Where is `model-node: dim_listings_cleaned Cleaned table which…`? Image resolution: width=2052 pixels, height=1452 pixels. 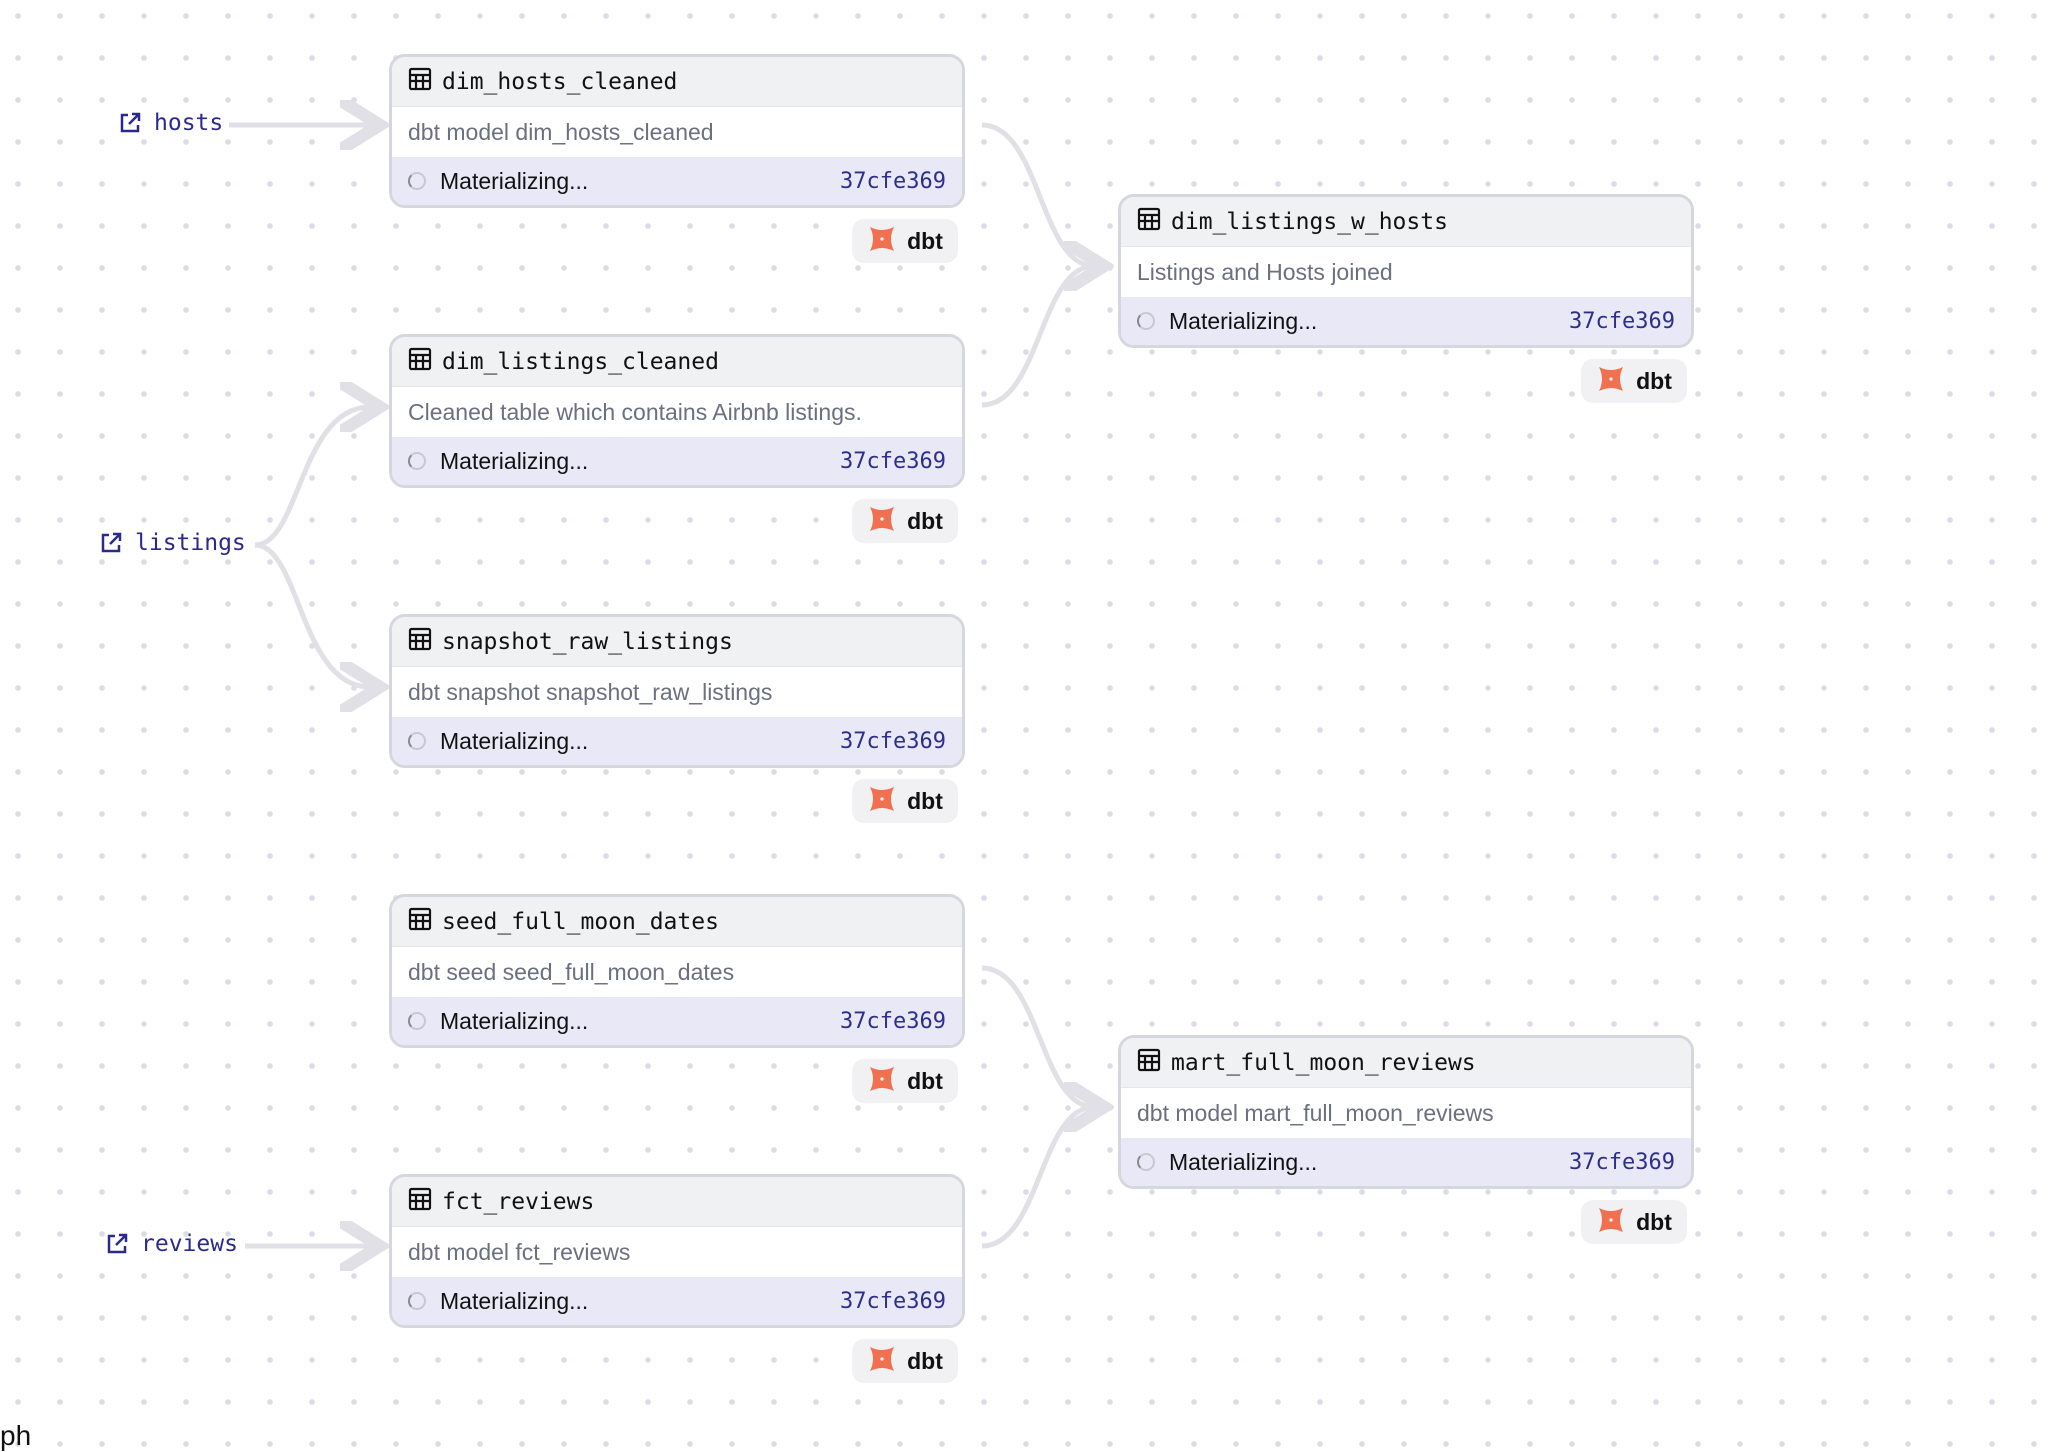
model-node: dim_listings_cleaned Cleaned table which… is located at coordinates (677, 411).